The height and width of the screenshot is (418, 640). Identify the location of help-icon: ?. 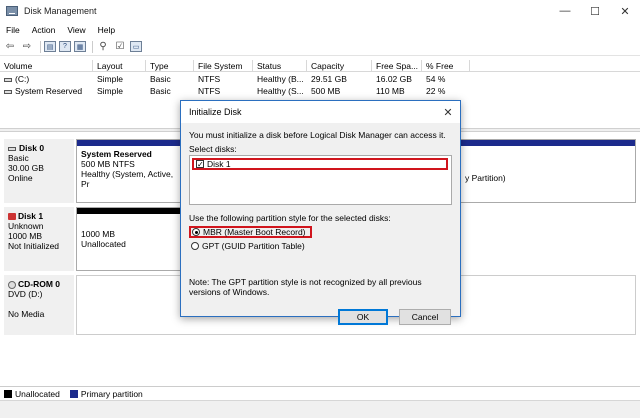
(65, 46).